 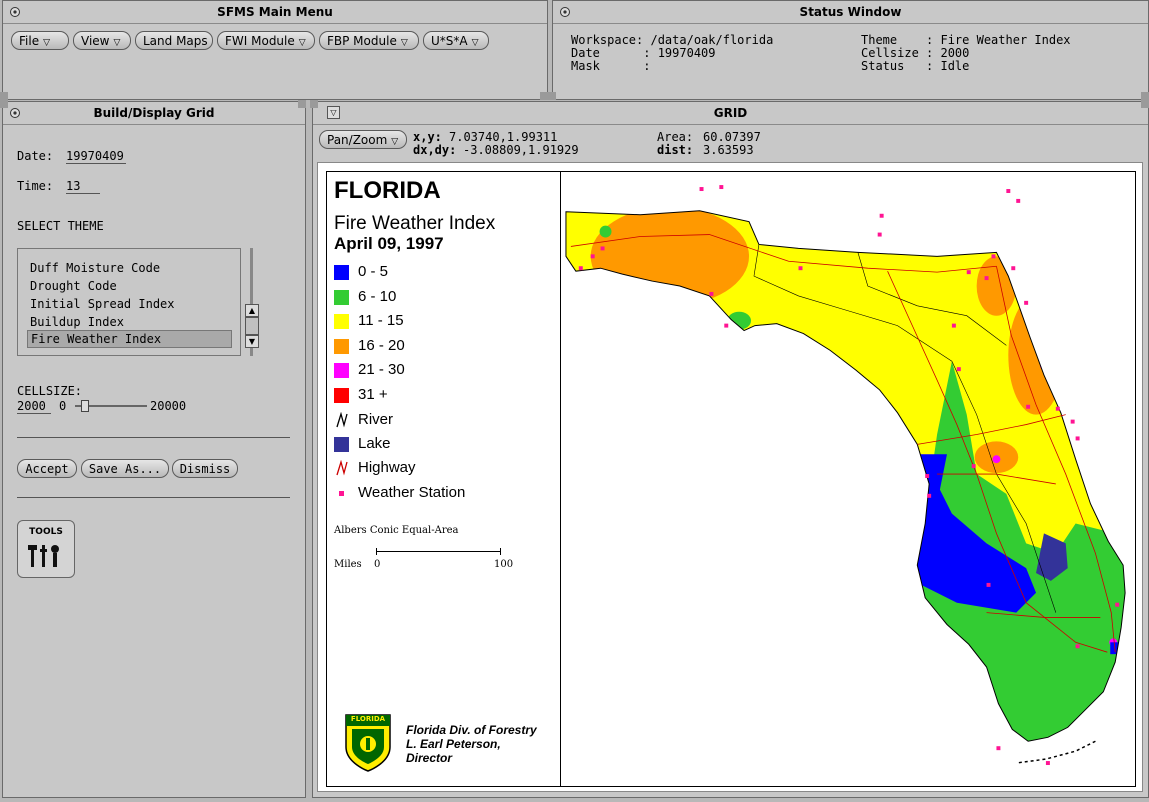 I want to click on separator, so click(x=153, y=497).